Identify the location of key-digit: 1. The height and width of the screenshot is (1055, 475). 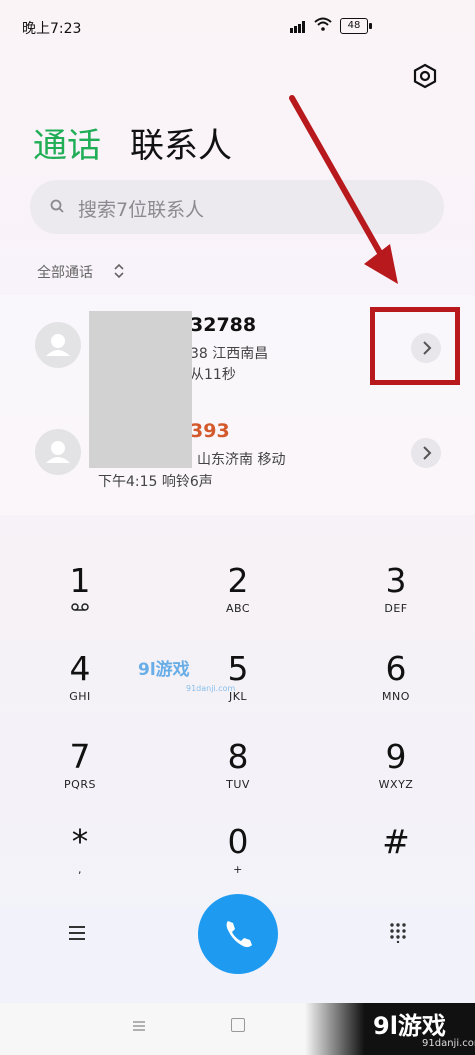
(80, 580).